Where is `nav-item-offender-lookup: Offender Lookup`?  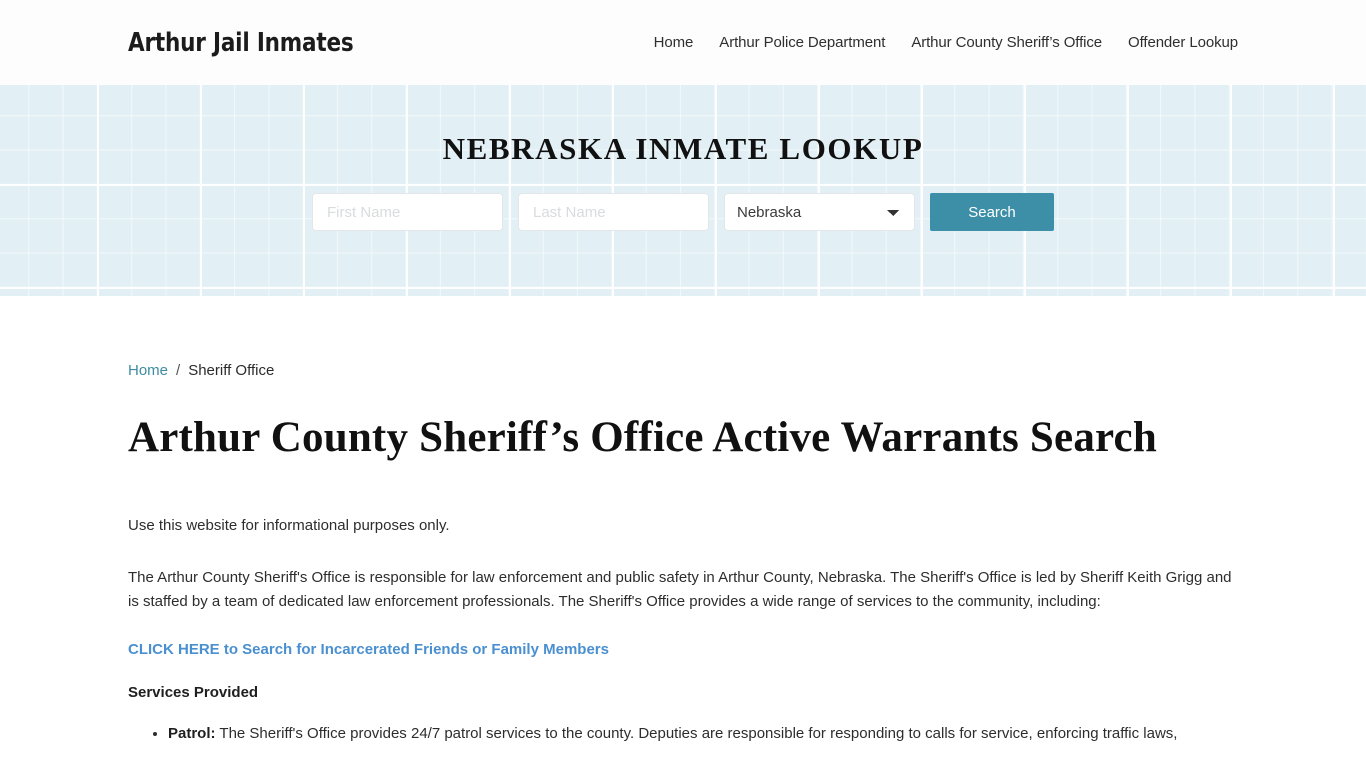
nav-item-offender-lookup: Offender Lookup is located at coordinates (1183, 42).